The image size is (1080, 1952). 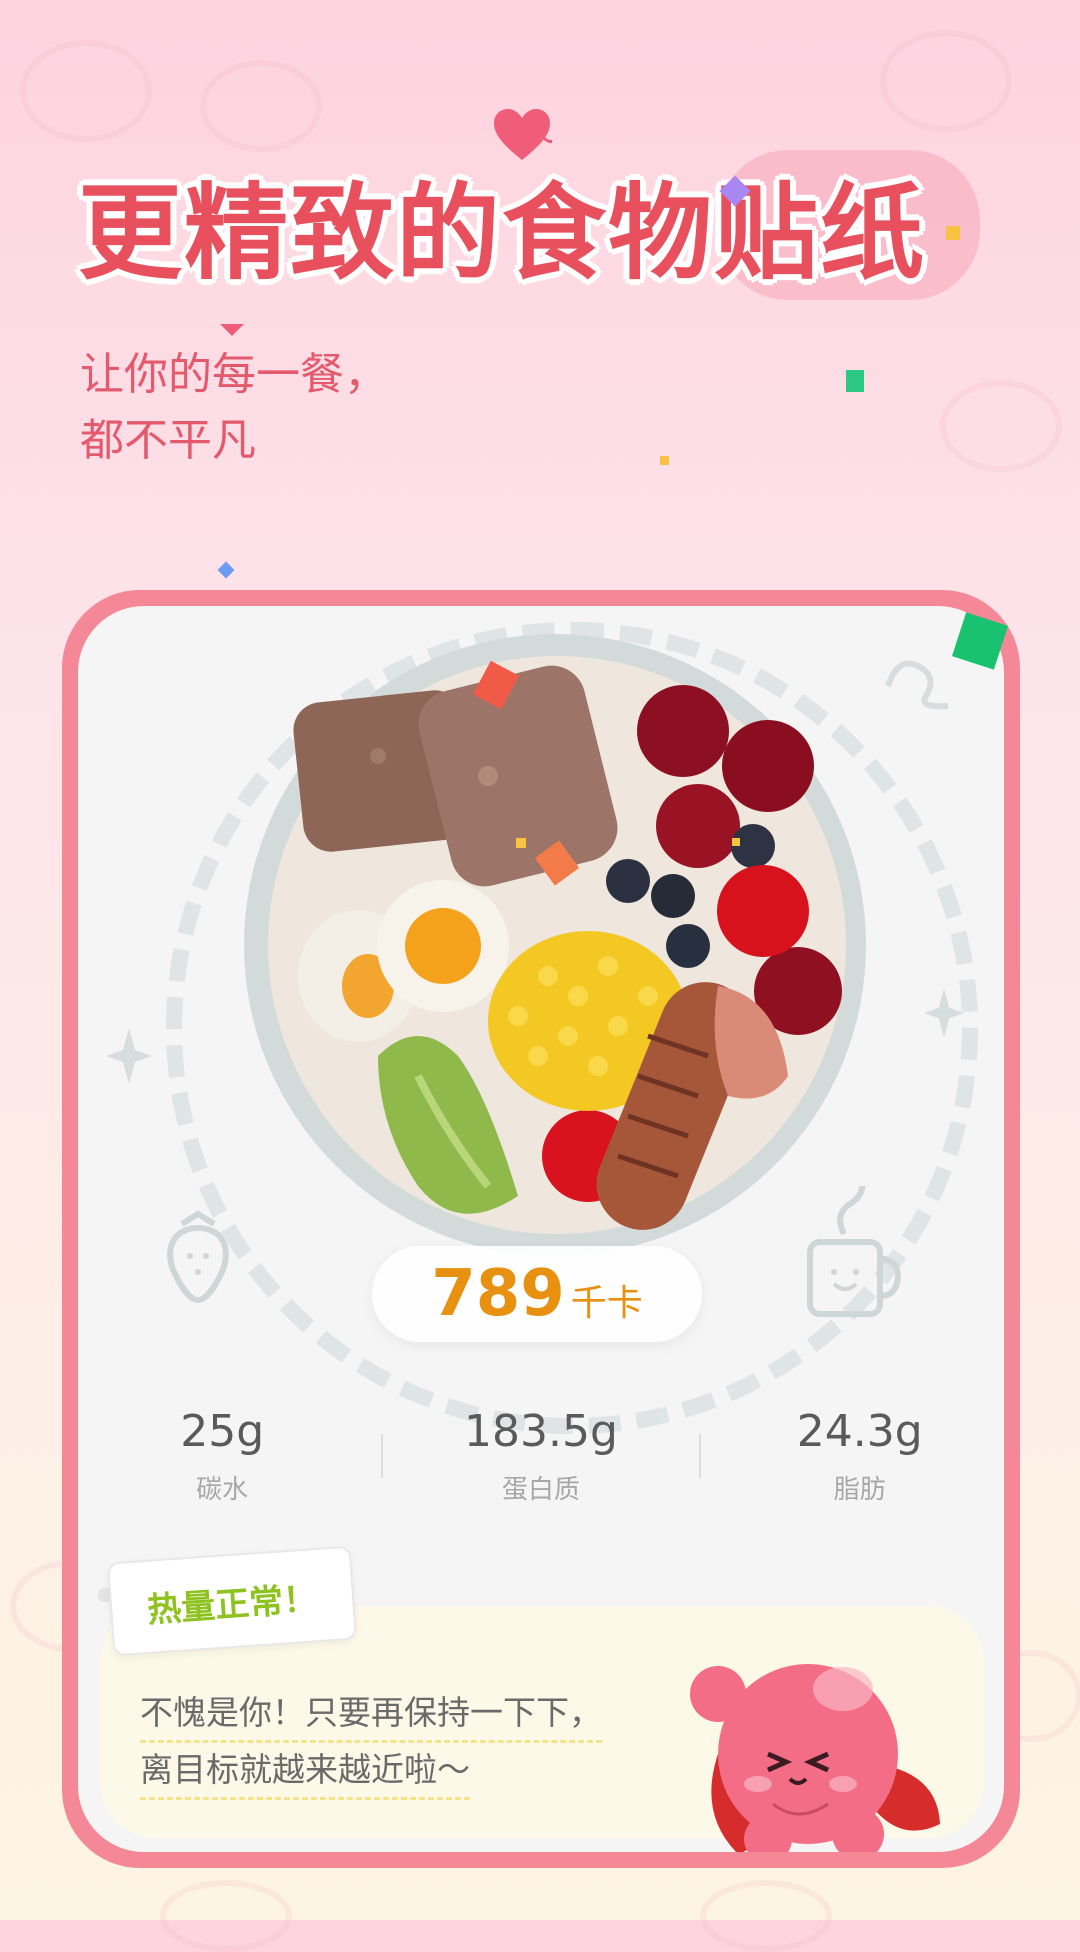 What do you see at coordinates (540, 1490) in the screenshot?
I see `macro-label: 蛋白质` at bounding box center [540, 1490].